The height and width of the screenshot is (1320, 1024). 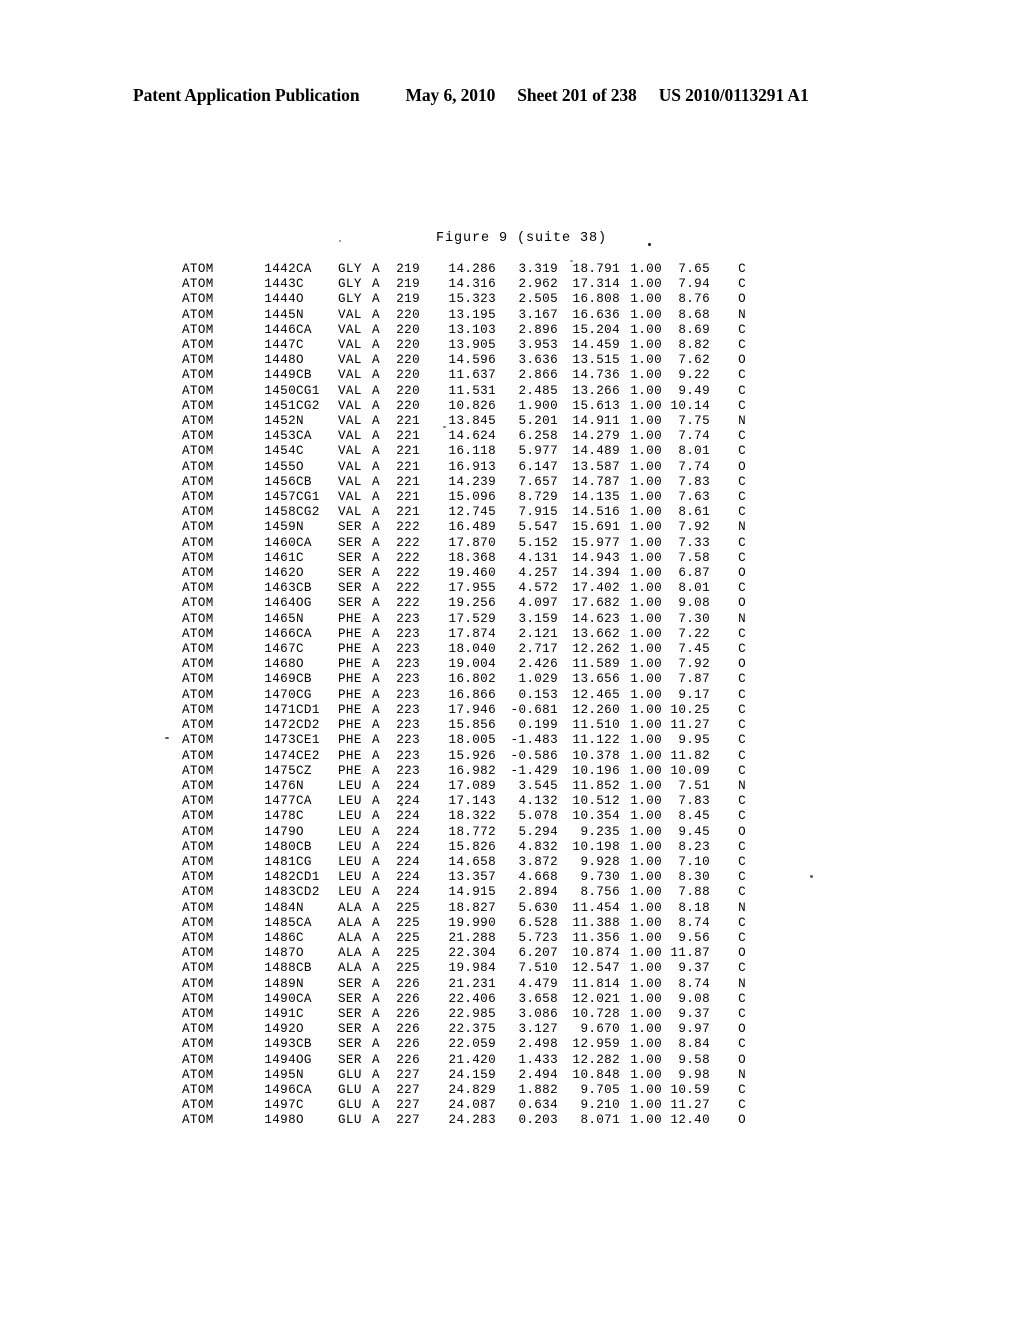 What do you see at coordinates (472, 664) in the screenshot?
I see `cell-x: 19.004` at bounding box center [472, 664].